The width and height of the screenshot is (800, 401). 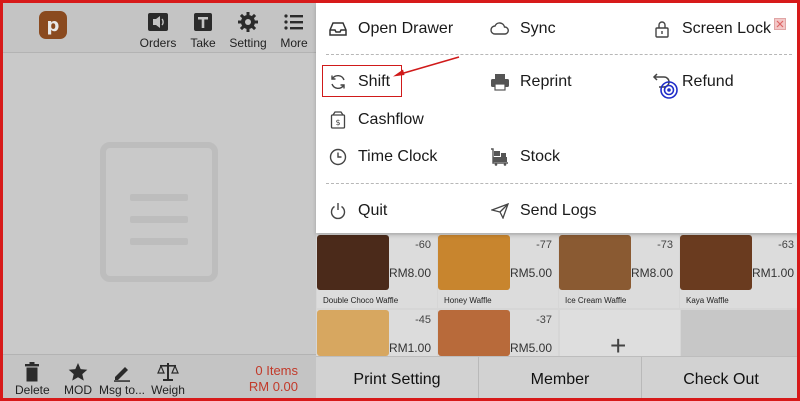 I want to click on touch-cursor-icon, so click(x=669, y=90).